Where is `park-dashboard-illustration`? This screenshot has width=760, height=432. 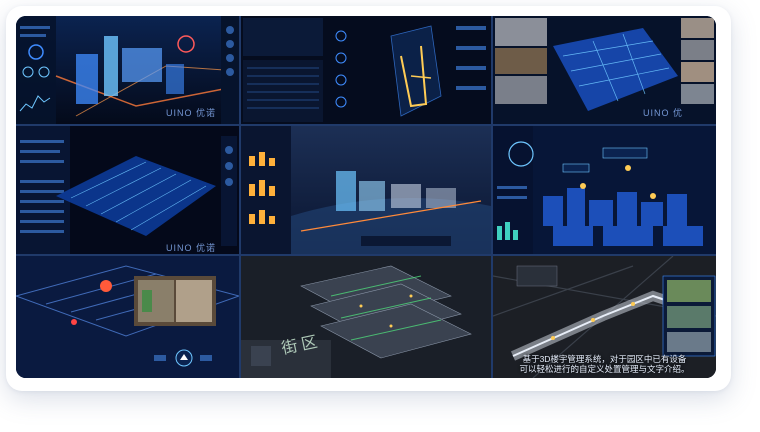 park-dashboard-illustration is located at coordinates (127, 190).